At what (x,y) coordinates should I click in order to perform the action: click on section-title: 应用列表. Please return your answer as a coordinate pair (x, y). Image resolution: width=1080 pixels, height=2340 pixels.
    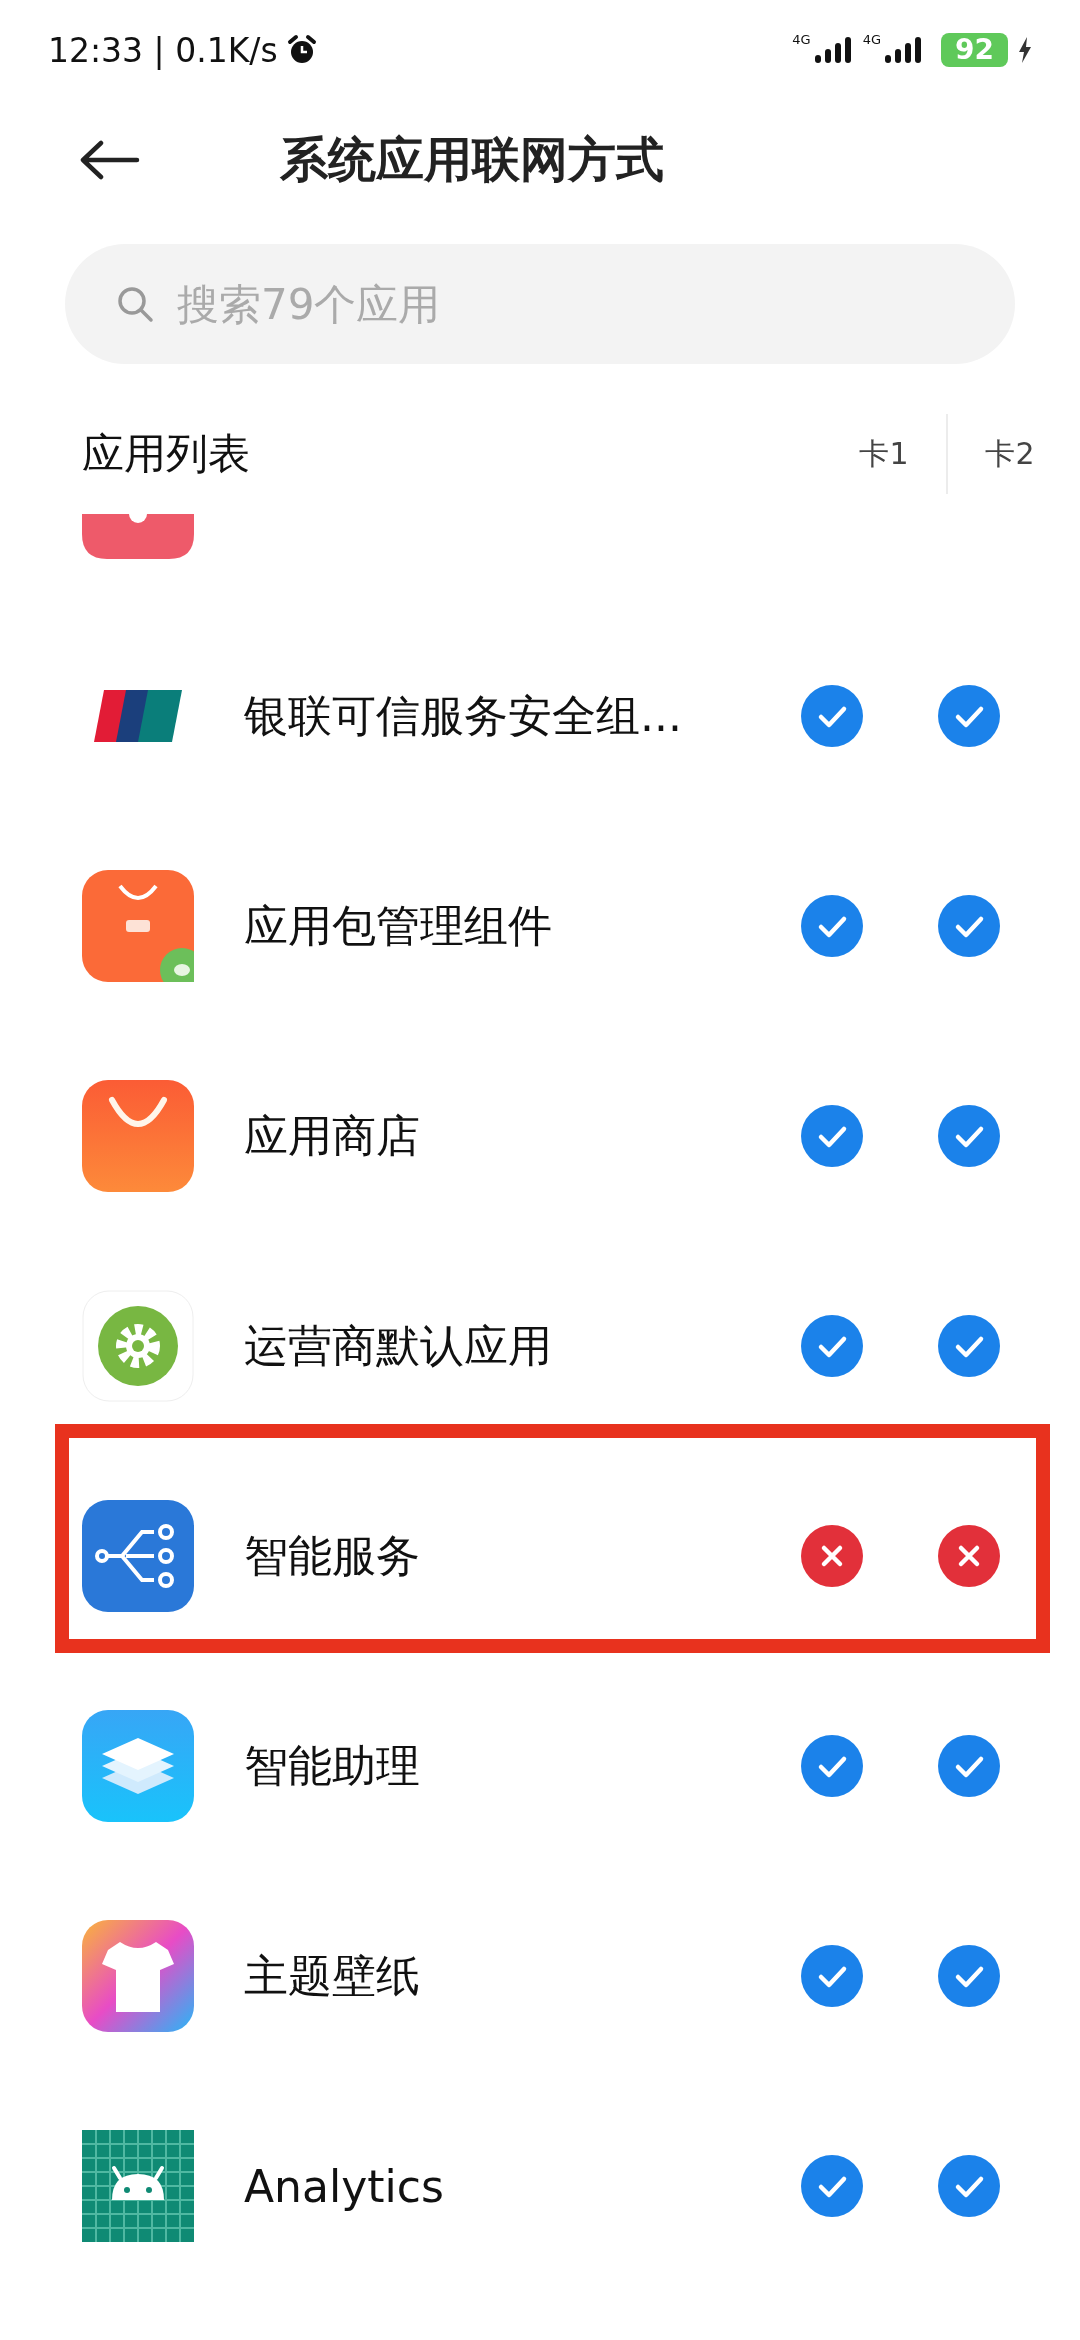
    Looking at the image, I should click on (166, 454).